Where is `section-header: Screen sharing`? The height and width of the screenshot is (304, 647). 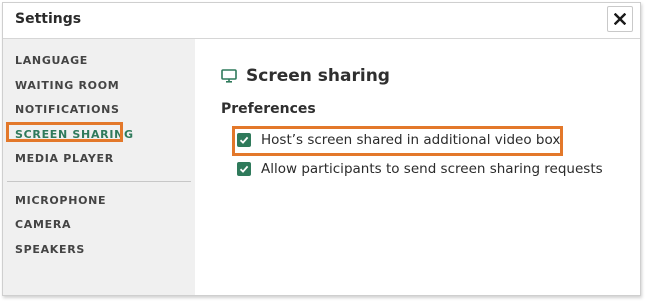
section-header: Screen sharing is located at coordinates (305, 76).